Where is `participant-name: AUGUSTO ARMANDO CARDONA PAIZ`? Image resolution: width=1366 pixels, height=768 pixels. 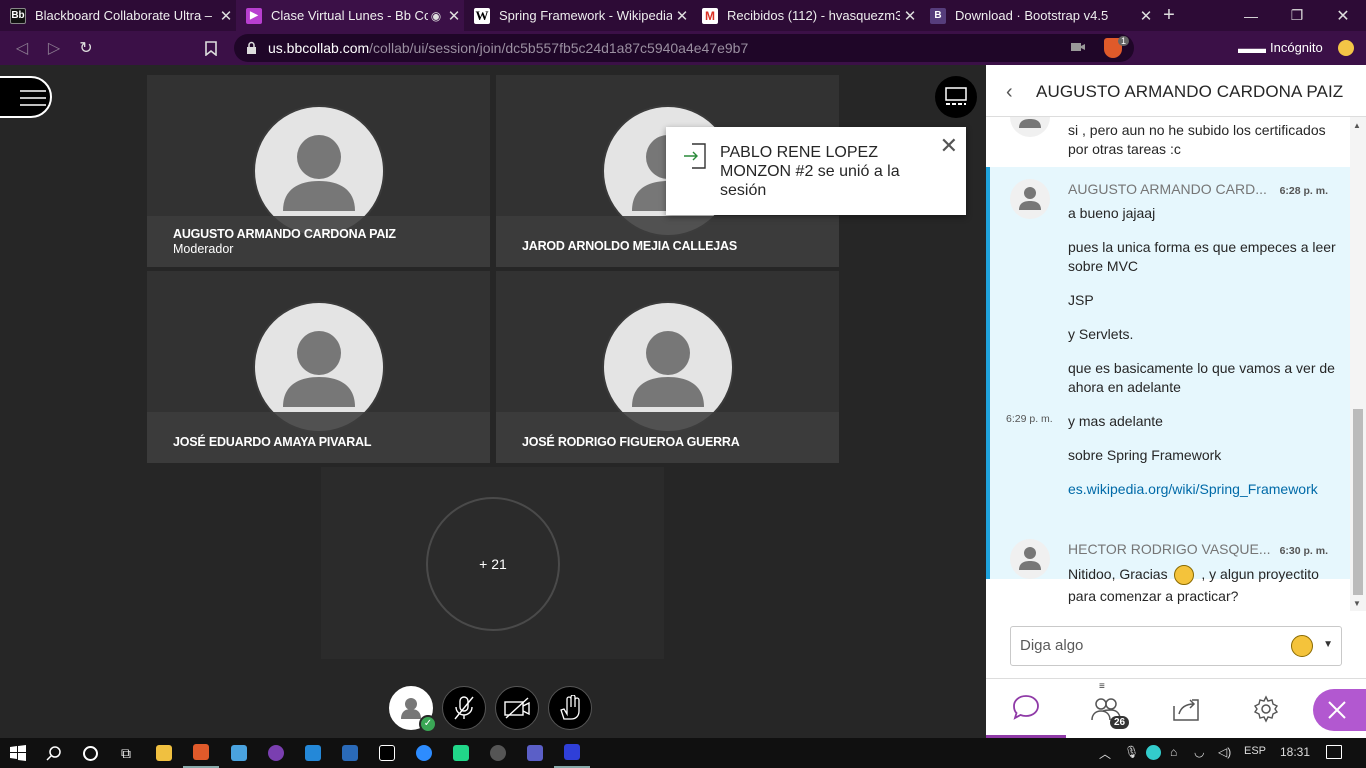 participant-name: AUGUSTO ARMANDO CARDONA PAIZ is located at coordinates (284, 234).